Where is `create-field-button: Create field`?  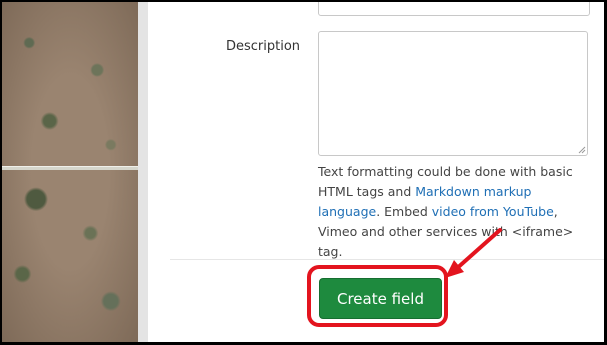
create-field-button: Create field is located at coordinates (380, 298).